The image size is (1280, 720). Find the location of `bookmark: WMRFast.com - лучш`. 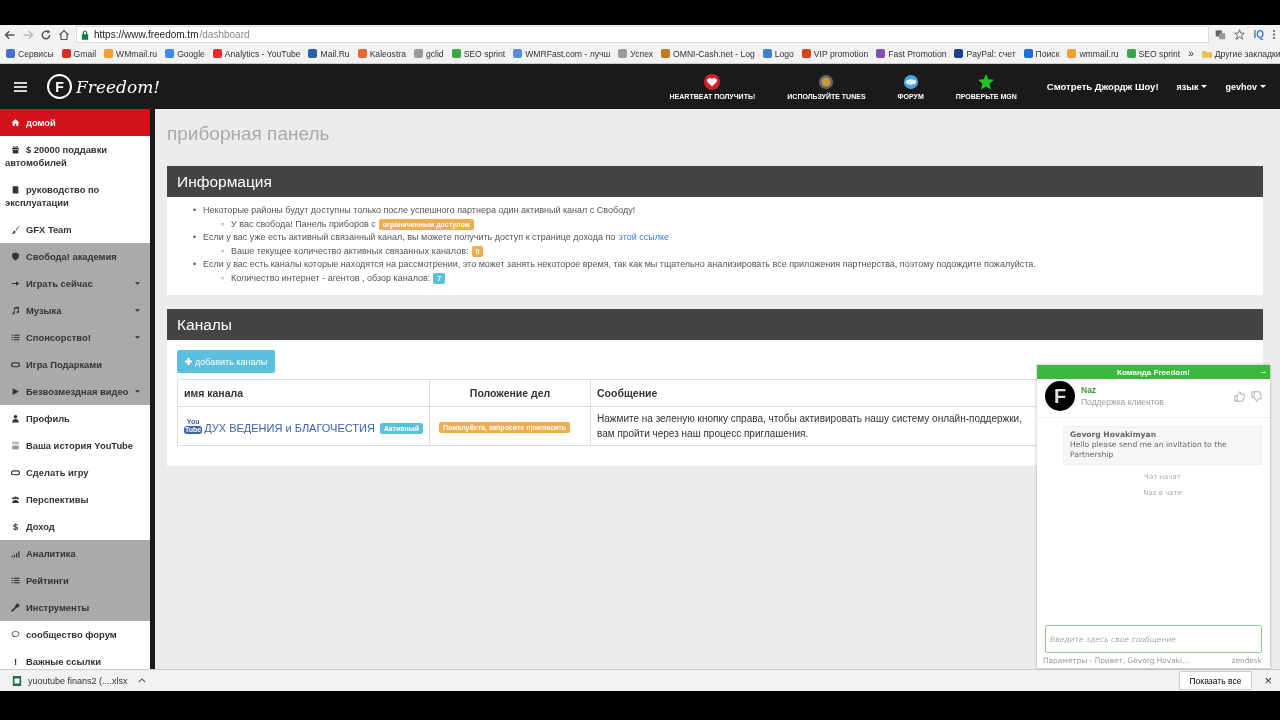

bookmark: WMRFast.com - лучш is located at coordinates (562, 53).